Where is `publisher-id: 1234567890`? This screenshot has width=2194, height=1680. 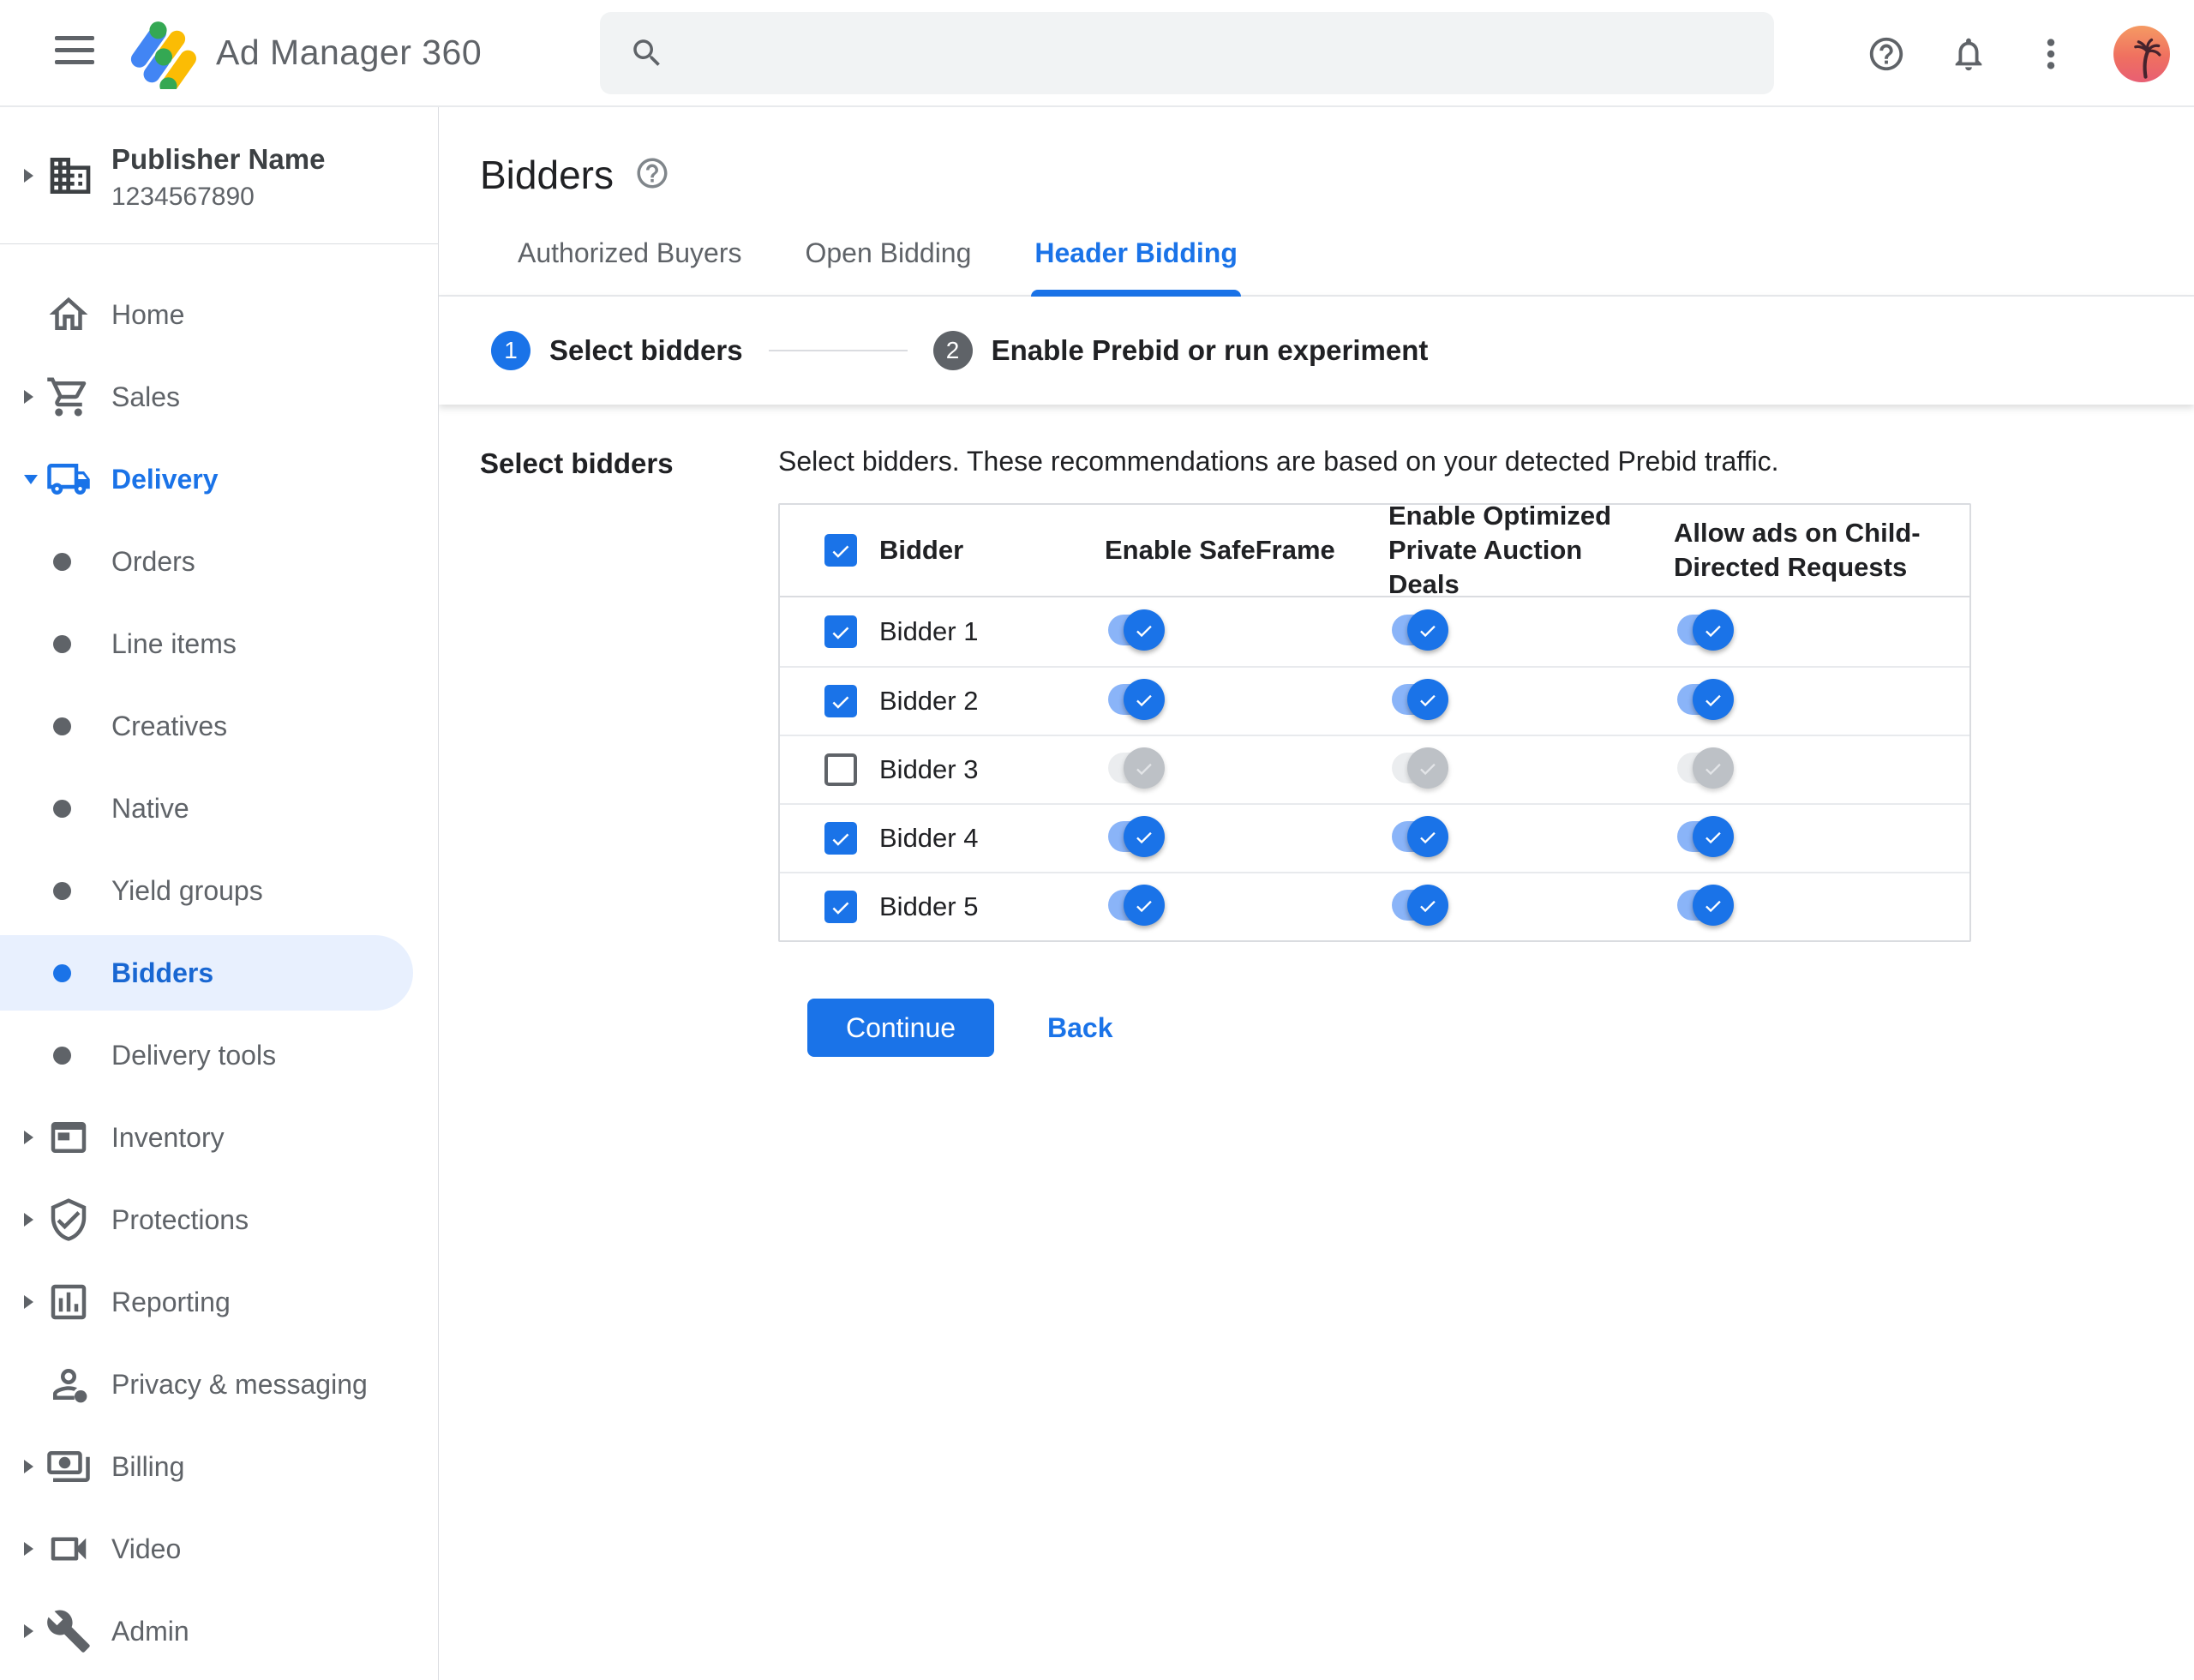 publisher-id: 1234567890 is located at coordinates (183, 197).